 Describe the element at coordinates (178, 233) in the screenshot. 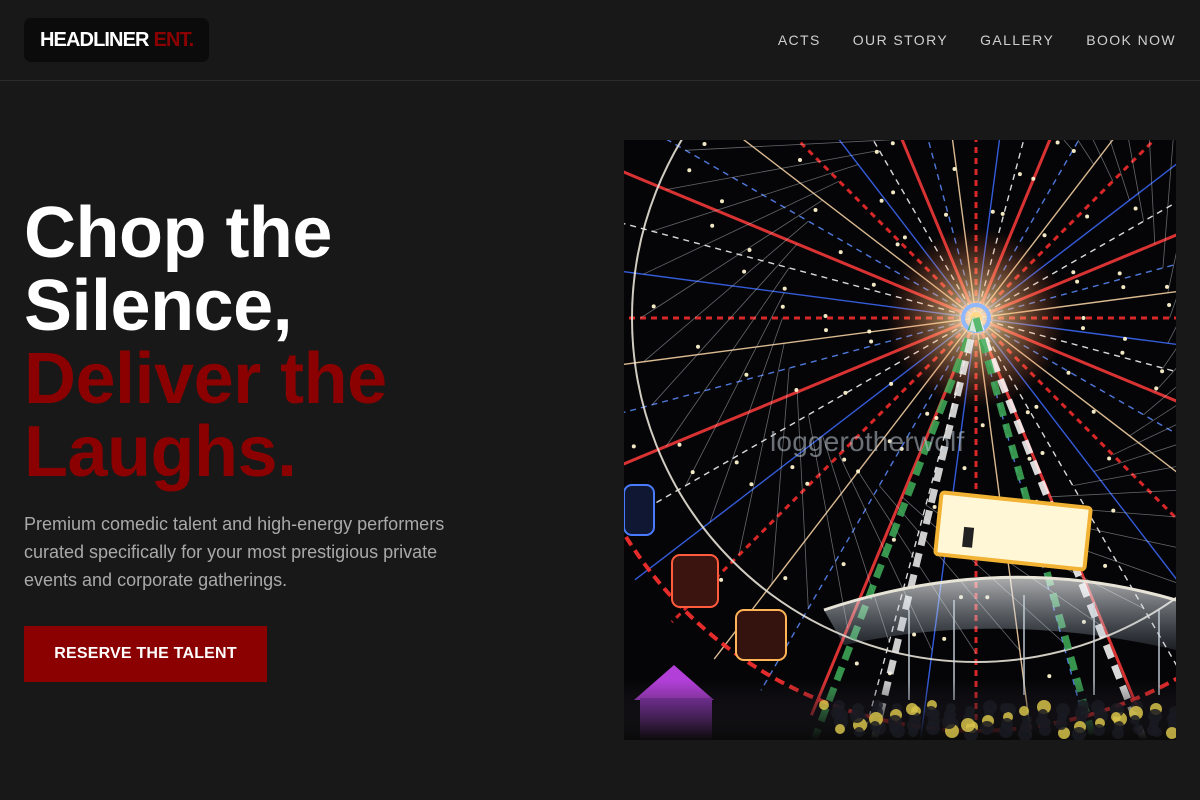

I see `hero-title-line-1: Chop the` at that location.